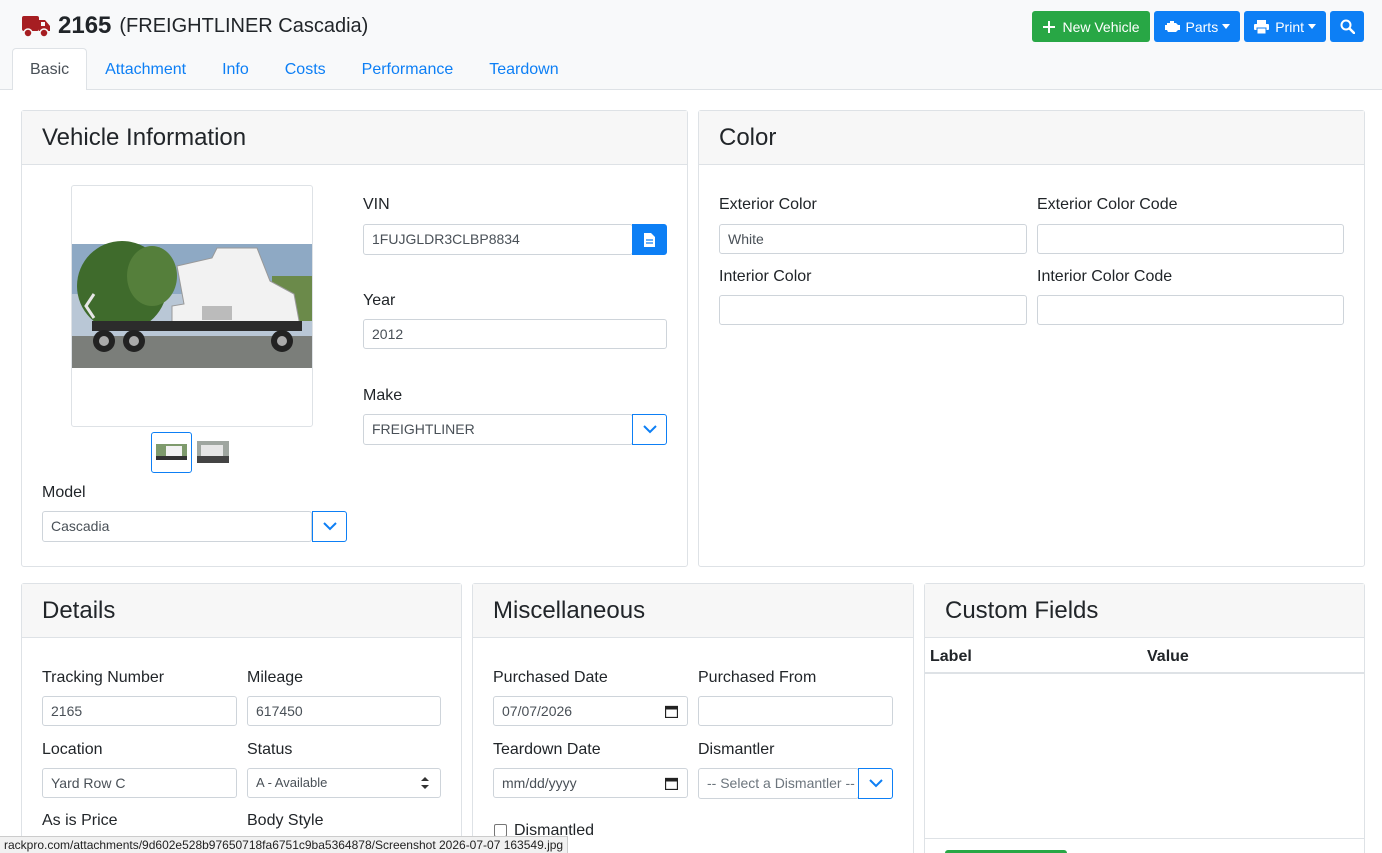 The image size is (1382, 853). What do you see at coordinates (344, 783) in the screenshot?
I see `status-select: A - Available` at bounding box center [344, 783].